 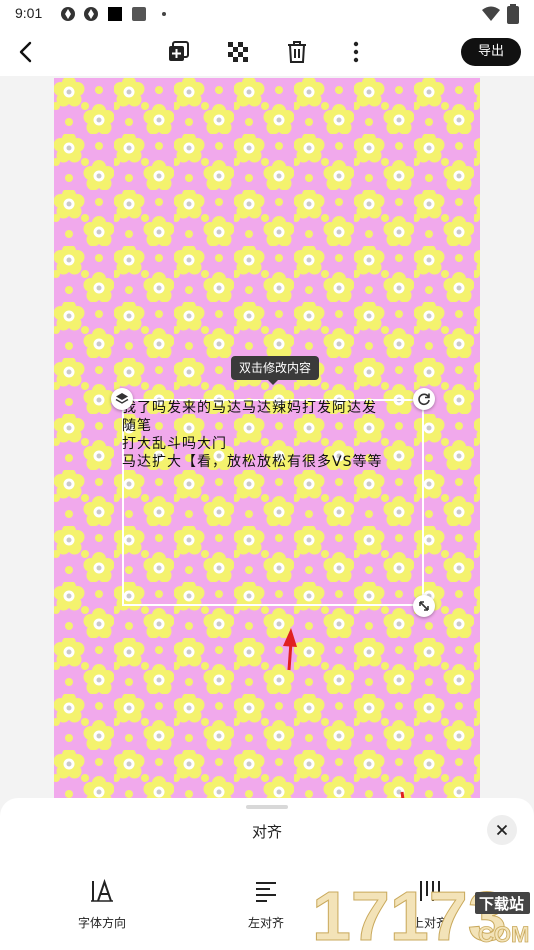 What do you see at coordinates (491, 13) in the screenshot?
I see `wifi-icon` at bounding box center [491, 13].